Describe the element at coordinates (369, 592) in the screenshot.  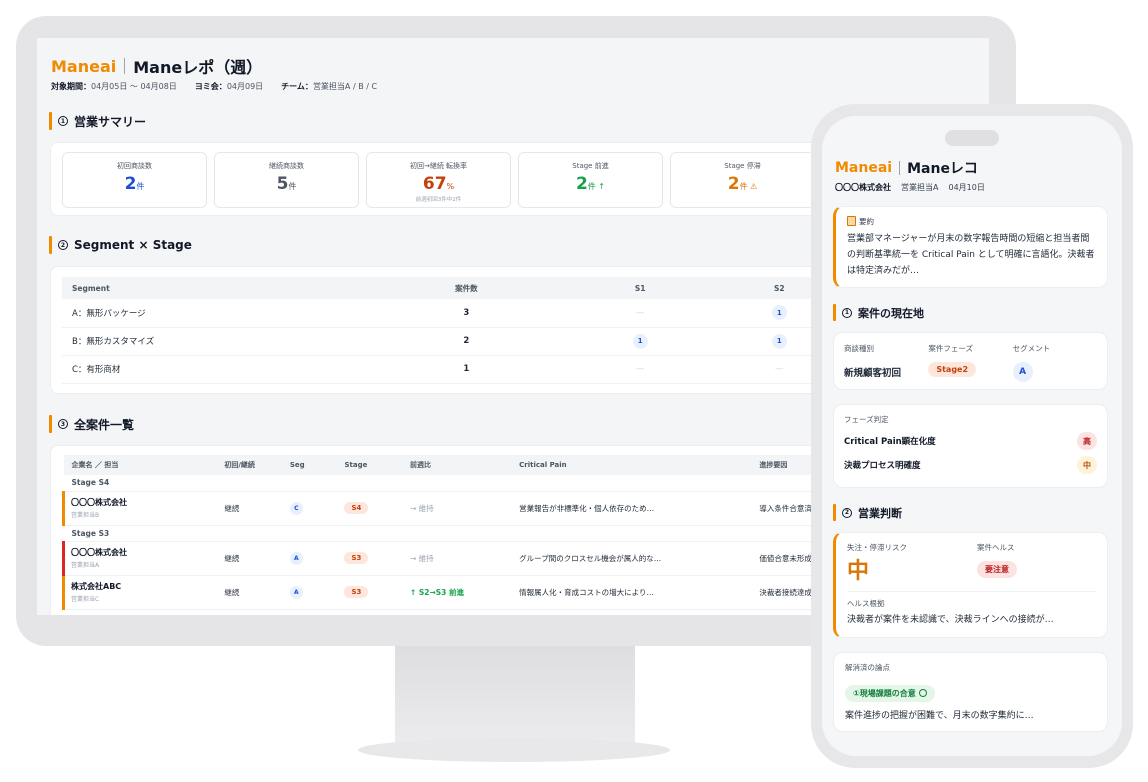
I see `stage-cell: S3` at that location.